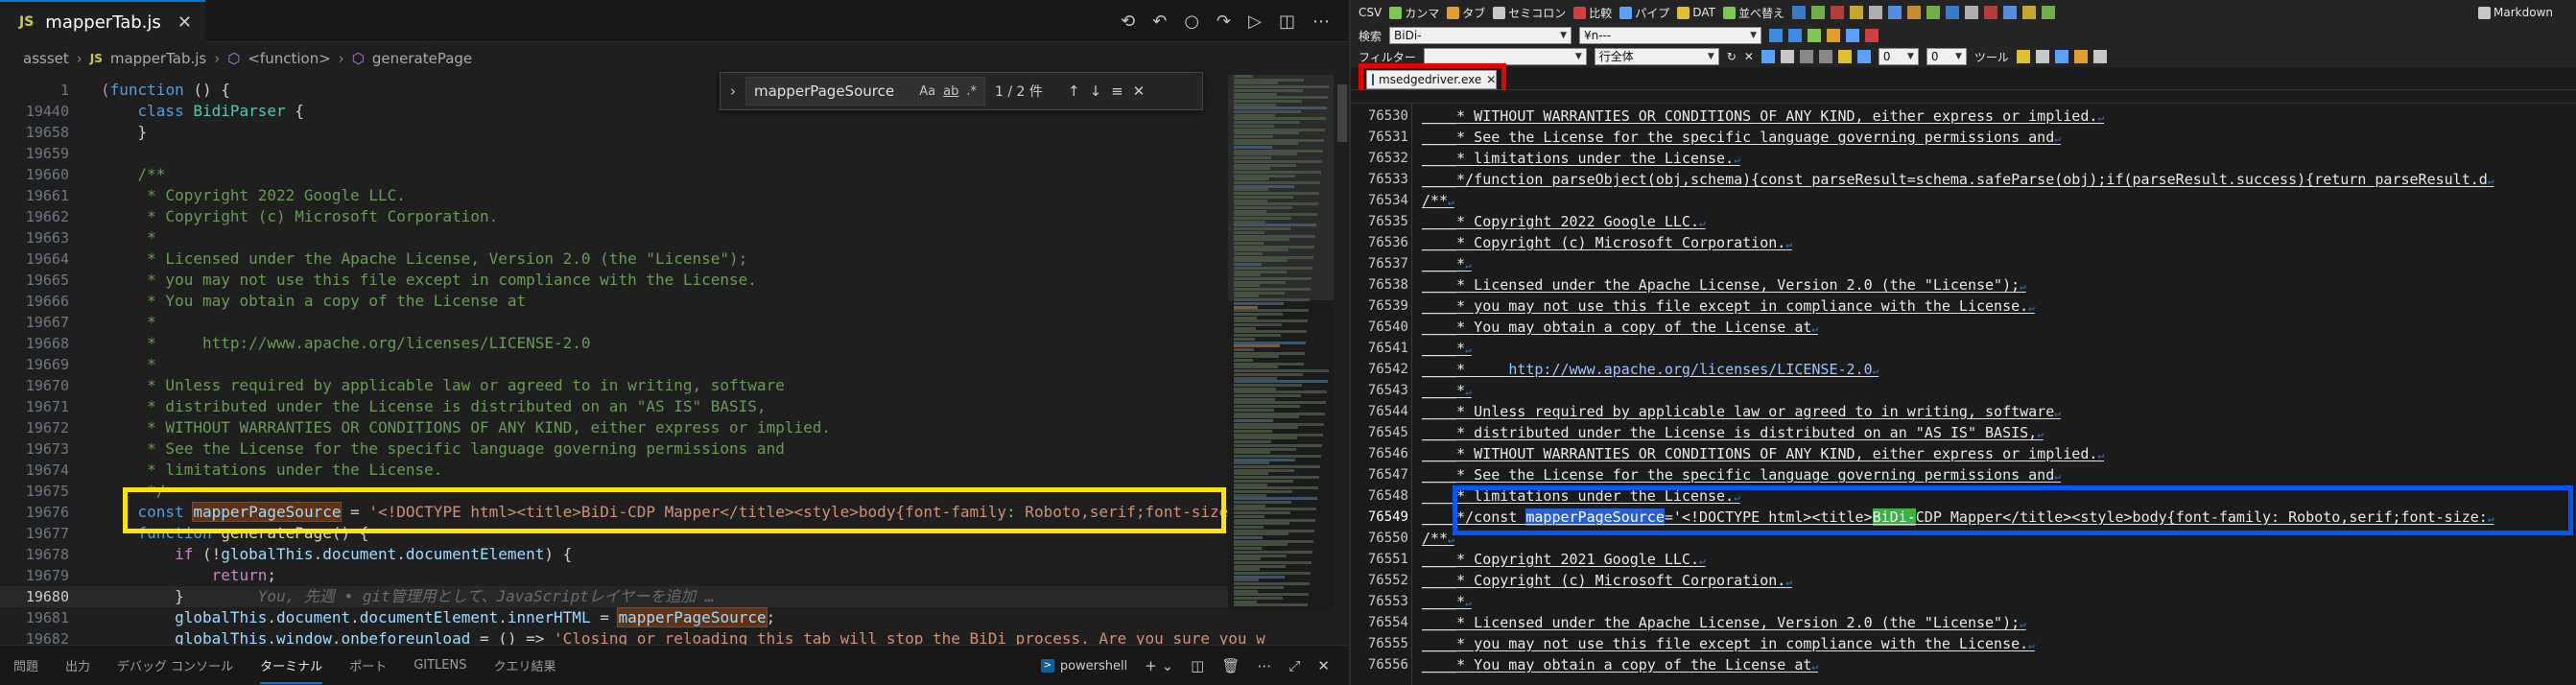 This screenshot has height=685, width=2576. I want to click on text-line: 76543 ____*↵, so click(1963, 390).